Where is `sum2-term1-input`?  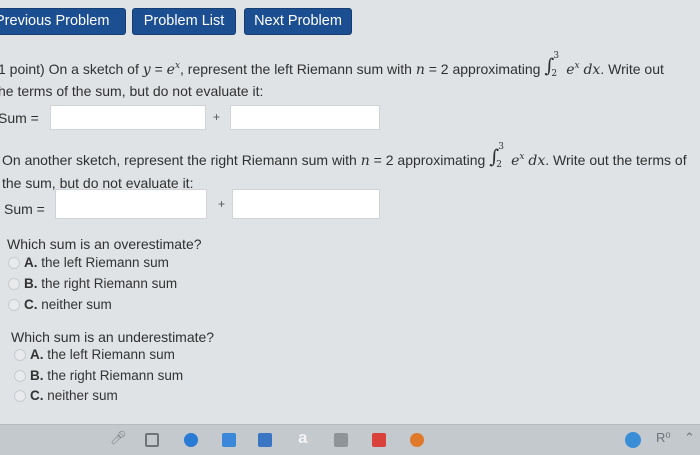
sum2-term1-input is located at coordinates (131, 204).